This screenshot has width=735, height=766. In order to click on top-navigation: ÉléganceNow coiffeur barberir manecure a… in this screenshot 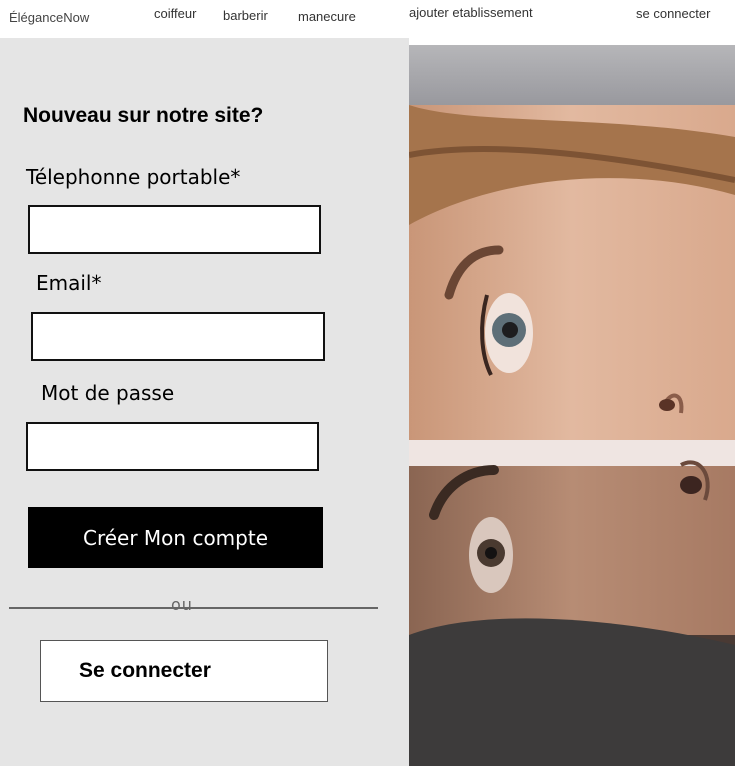, I will do `click(367, 19)`.